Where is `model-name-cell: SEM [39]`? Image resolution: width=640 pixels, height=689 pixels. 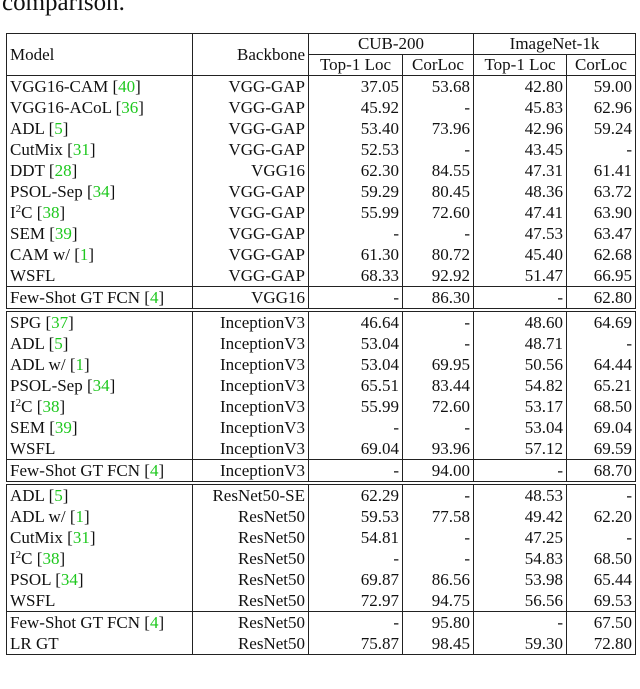 model-name-cell: SEM [39] is located at coordinates (99, 427).